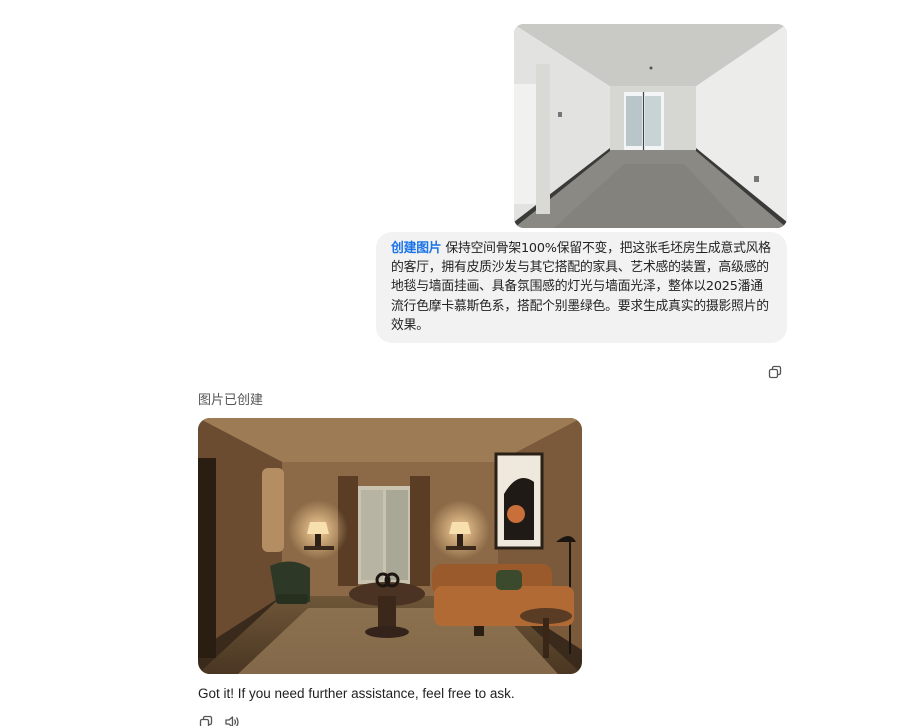 The width and height of the screenshot is (918, 726). I want to click on user-uploaded-image, so click(650, 126).